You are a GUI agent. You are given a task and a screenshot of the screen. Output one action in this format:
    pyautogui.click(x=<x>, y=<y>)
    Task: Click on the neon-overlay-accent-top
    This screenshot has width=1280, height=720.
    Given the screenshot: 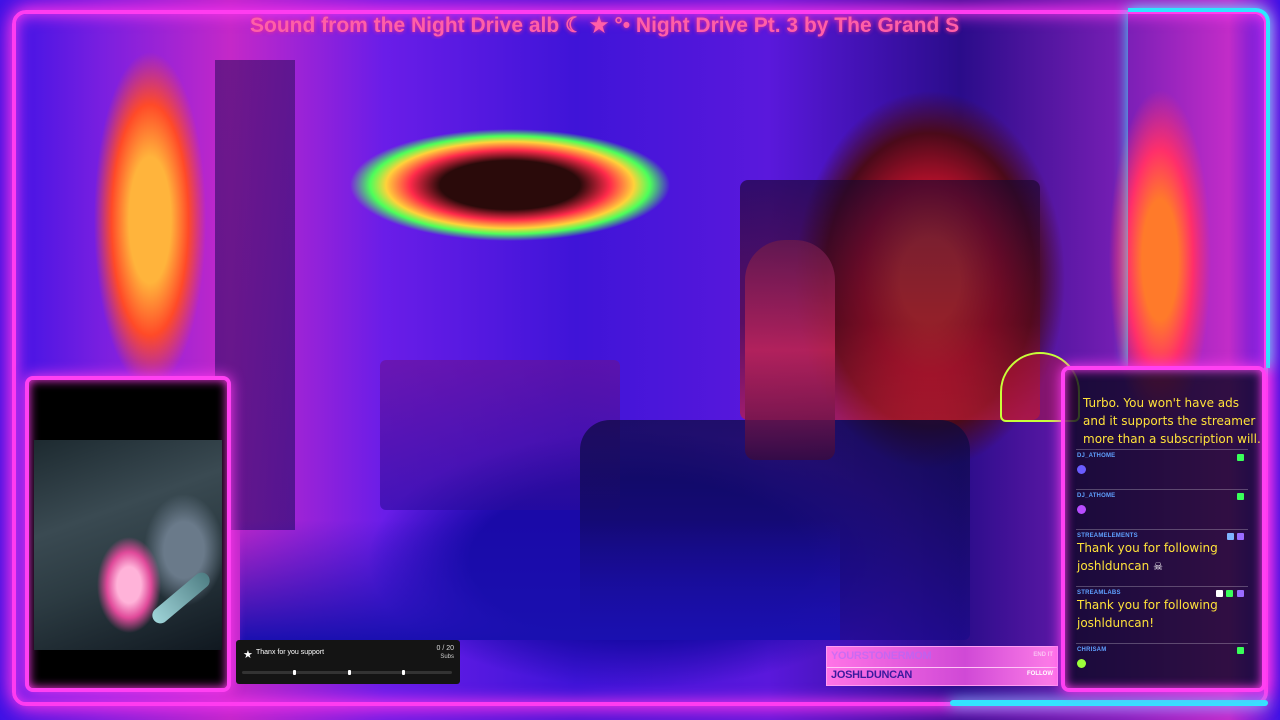 What is the action you would take?
    pyautogui.click(x=1199, y=188)
    